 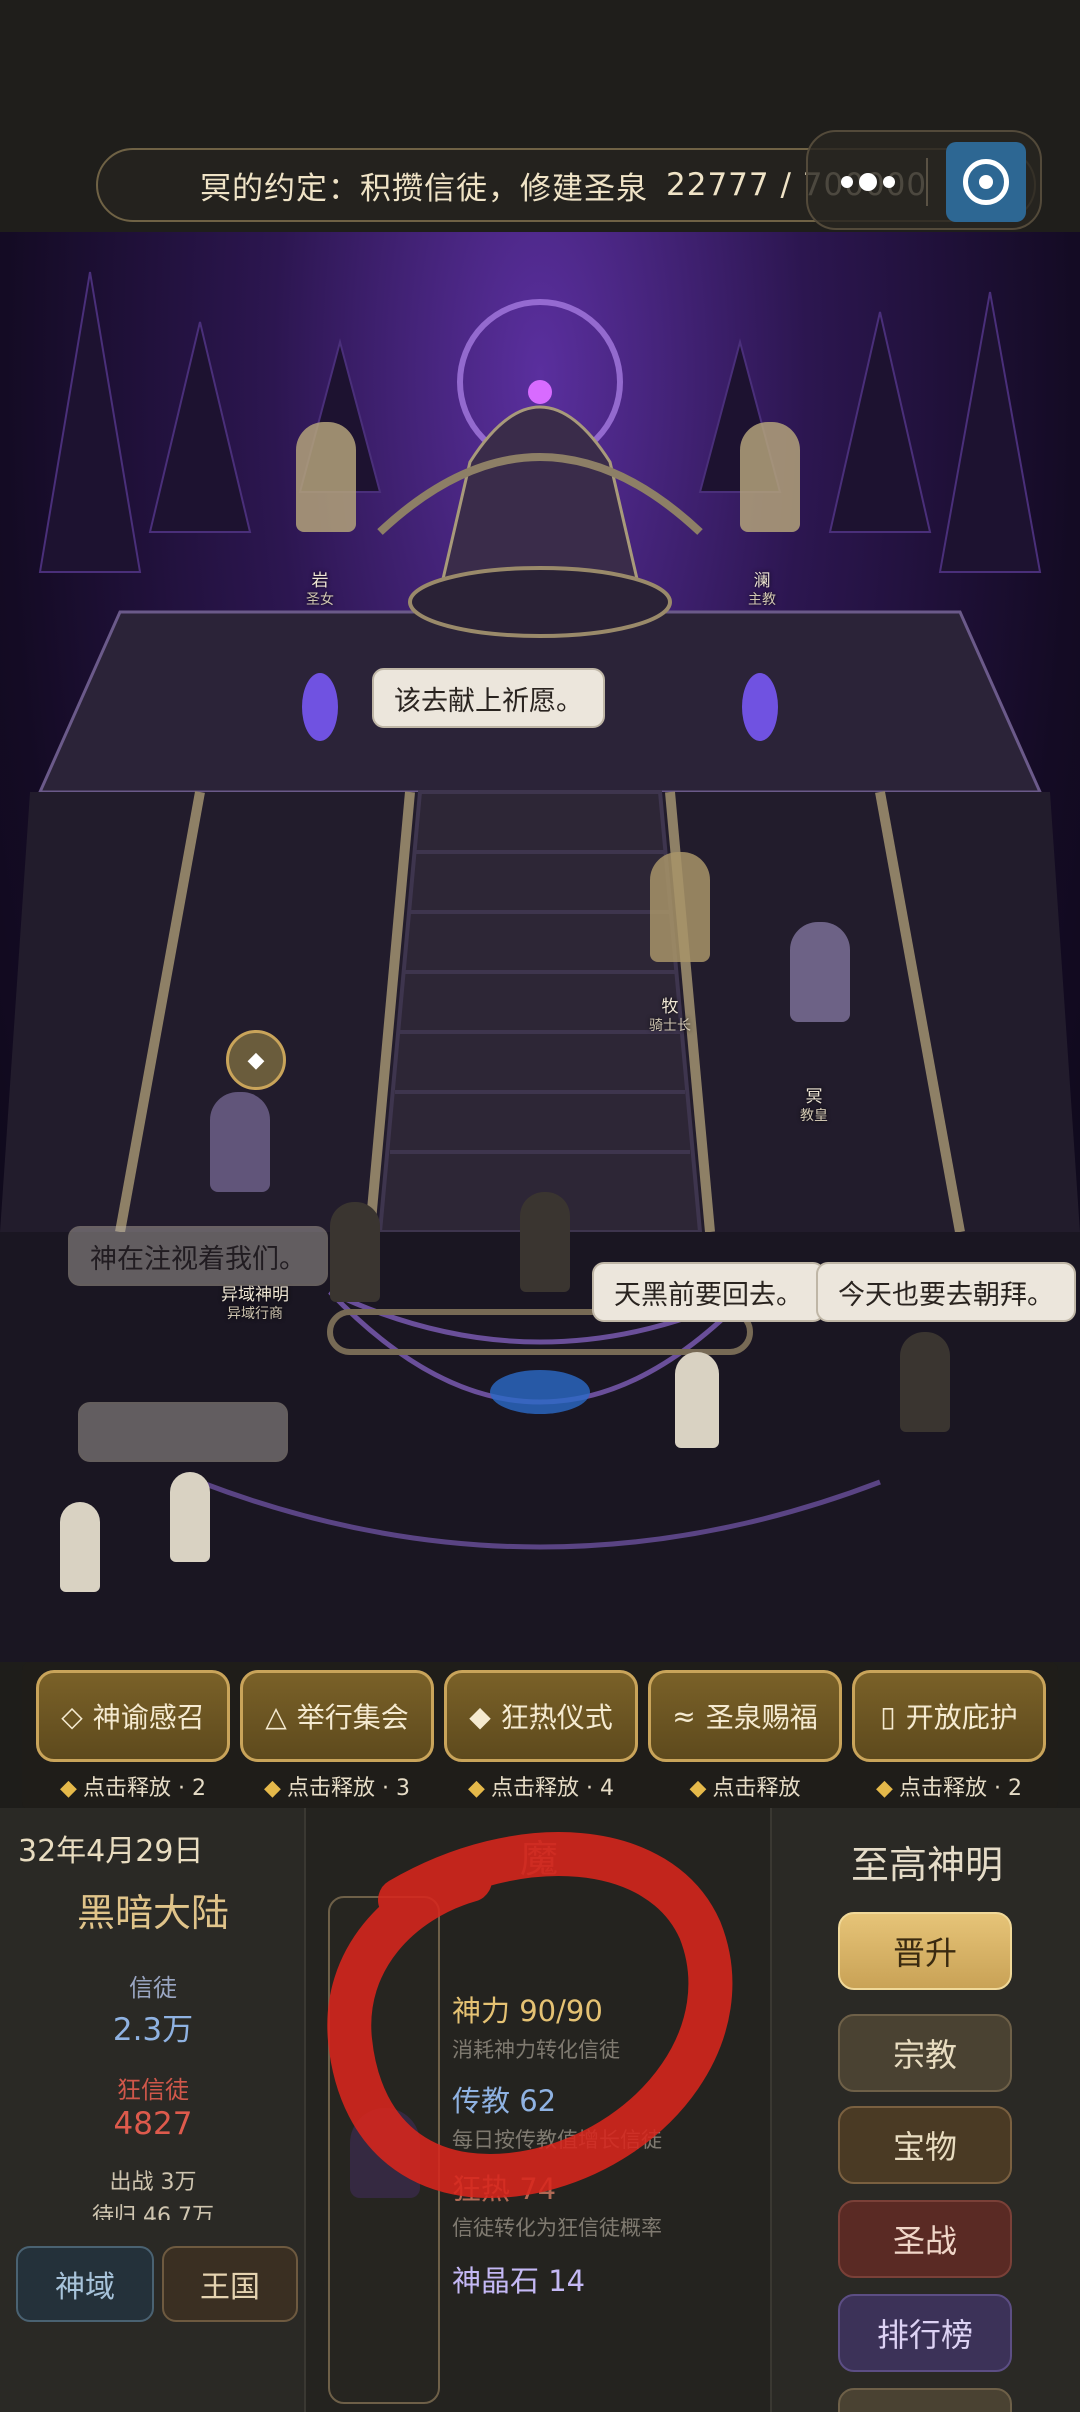 I want to click on speech-bubble: 天黑前要回去。, so click(x=708, y=1292).